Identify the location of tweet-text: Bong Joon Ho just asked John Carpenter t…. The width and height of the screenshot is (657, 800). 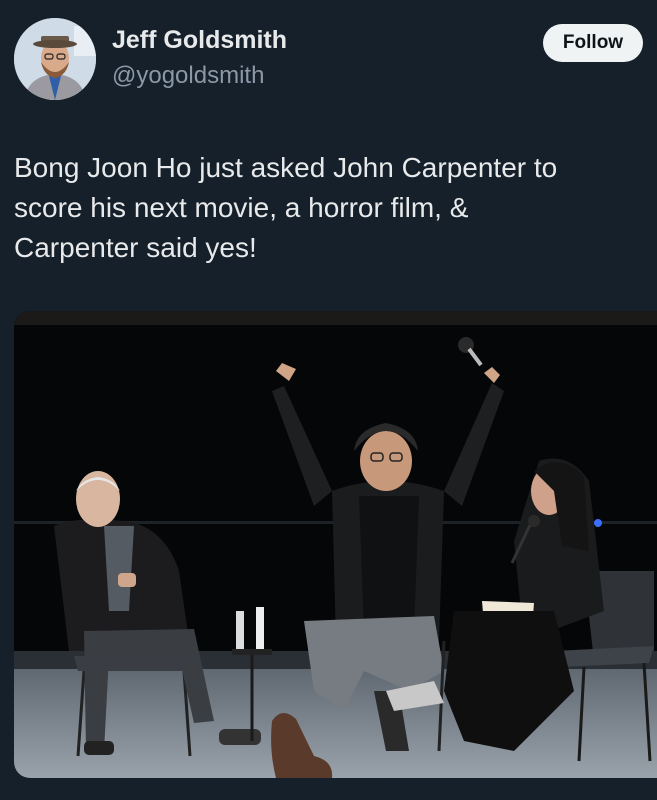
(324, 208).